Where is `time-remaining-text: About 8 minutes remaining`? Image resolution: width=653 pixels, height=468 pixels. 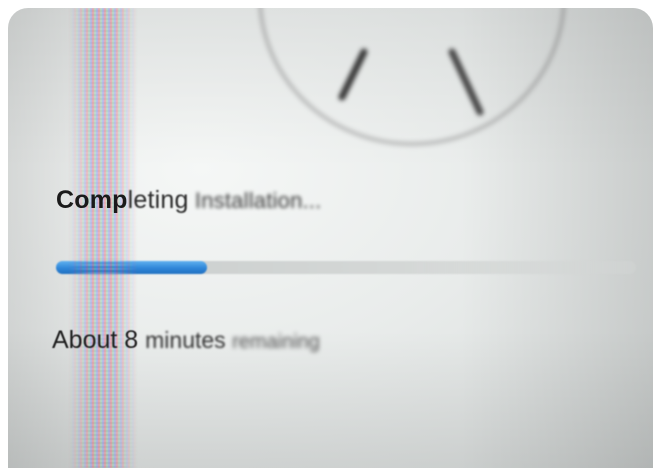 time-remaining-text: About 8 minutes remaining is located at coordinates (186, 340).